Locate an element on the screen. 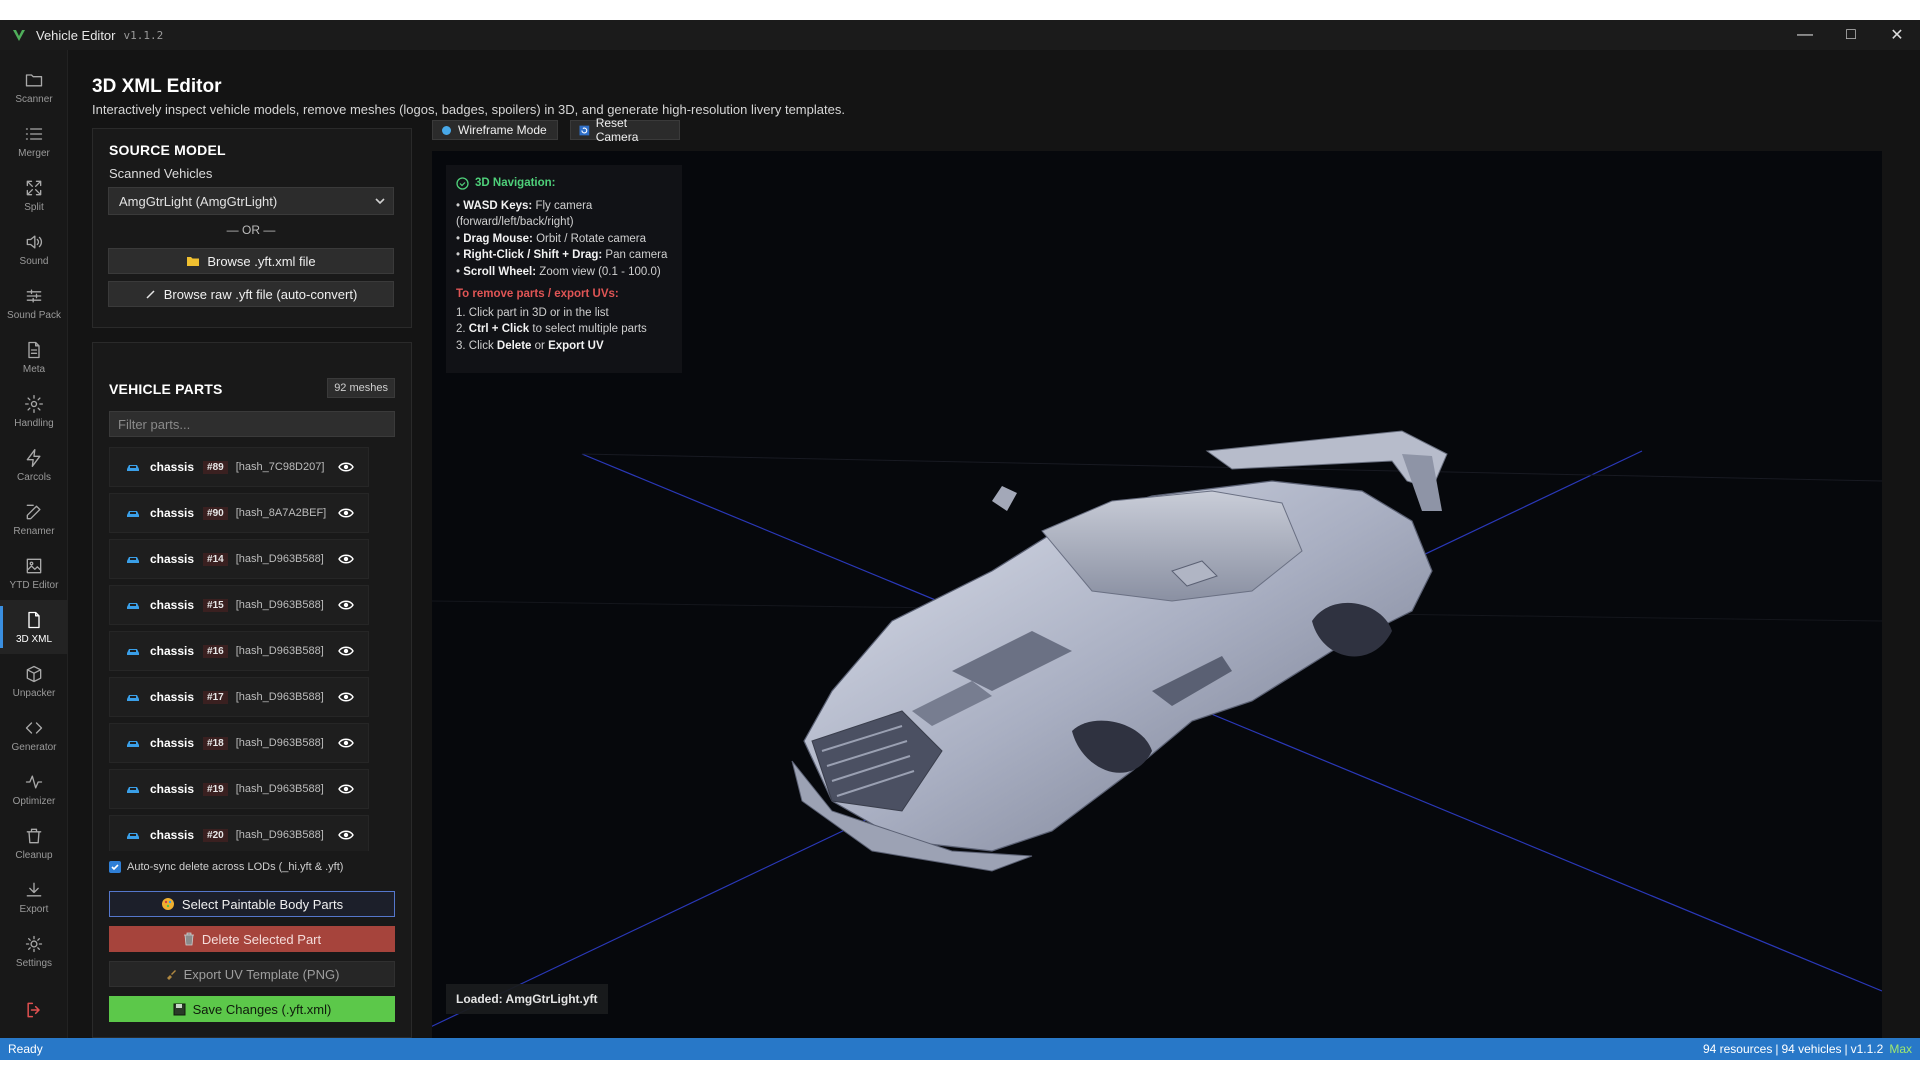 This screenshot has height=1080, width=1920. wireframe-toggle: Wireframe Mode is located at coordinates (495, 130).